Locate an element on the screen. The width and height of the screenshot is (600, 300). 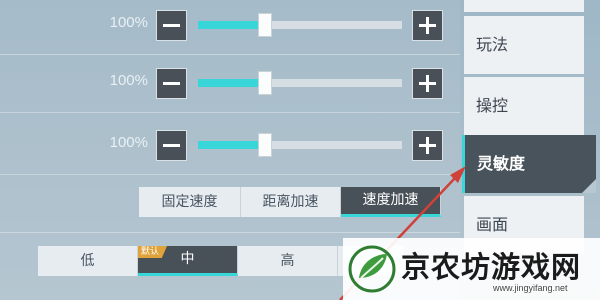
sidebar-tab-controls: 操控 is located at coordinates (524, 106).